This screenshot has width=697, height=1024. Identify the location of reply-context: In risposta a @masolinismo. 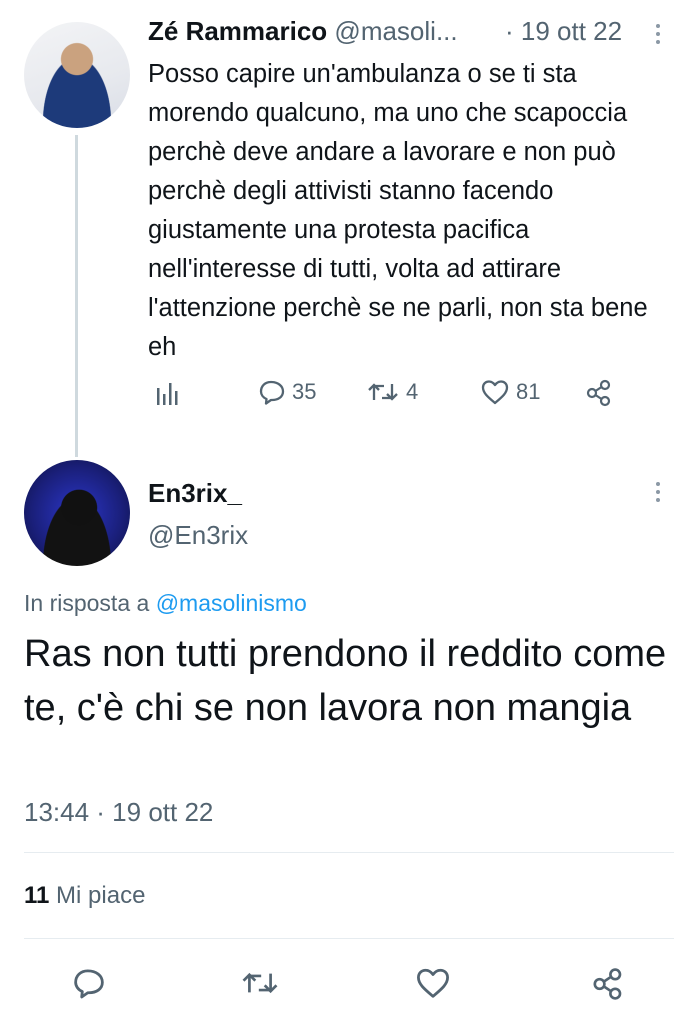
(165, 603).